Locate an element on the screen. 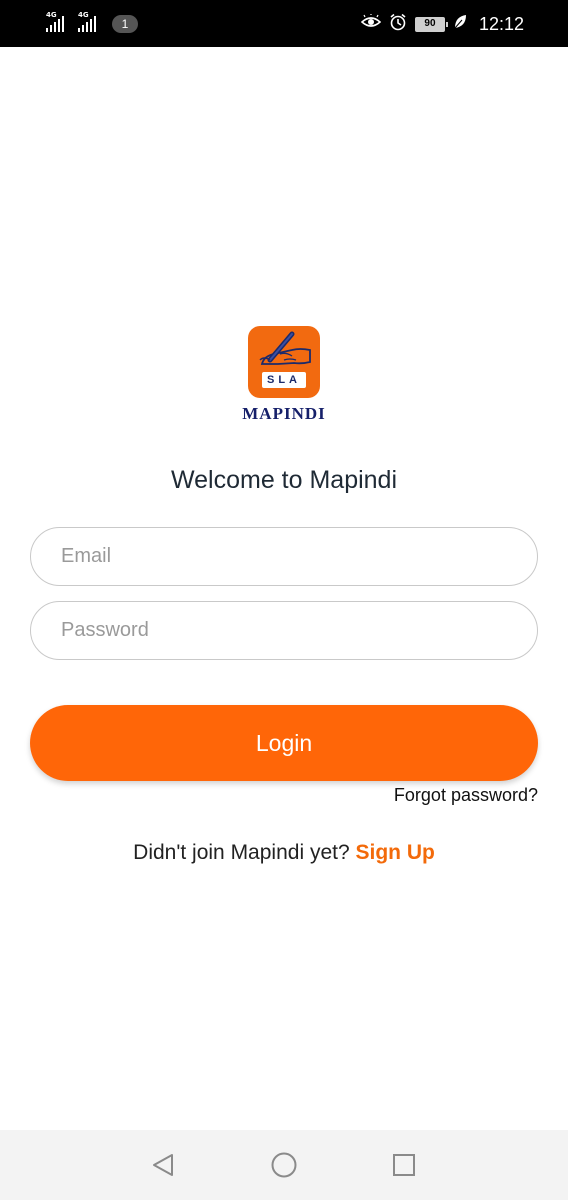  home-icon is located at coordinates (284, 1165).